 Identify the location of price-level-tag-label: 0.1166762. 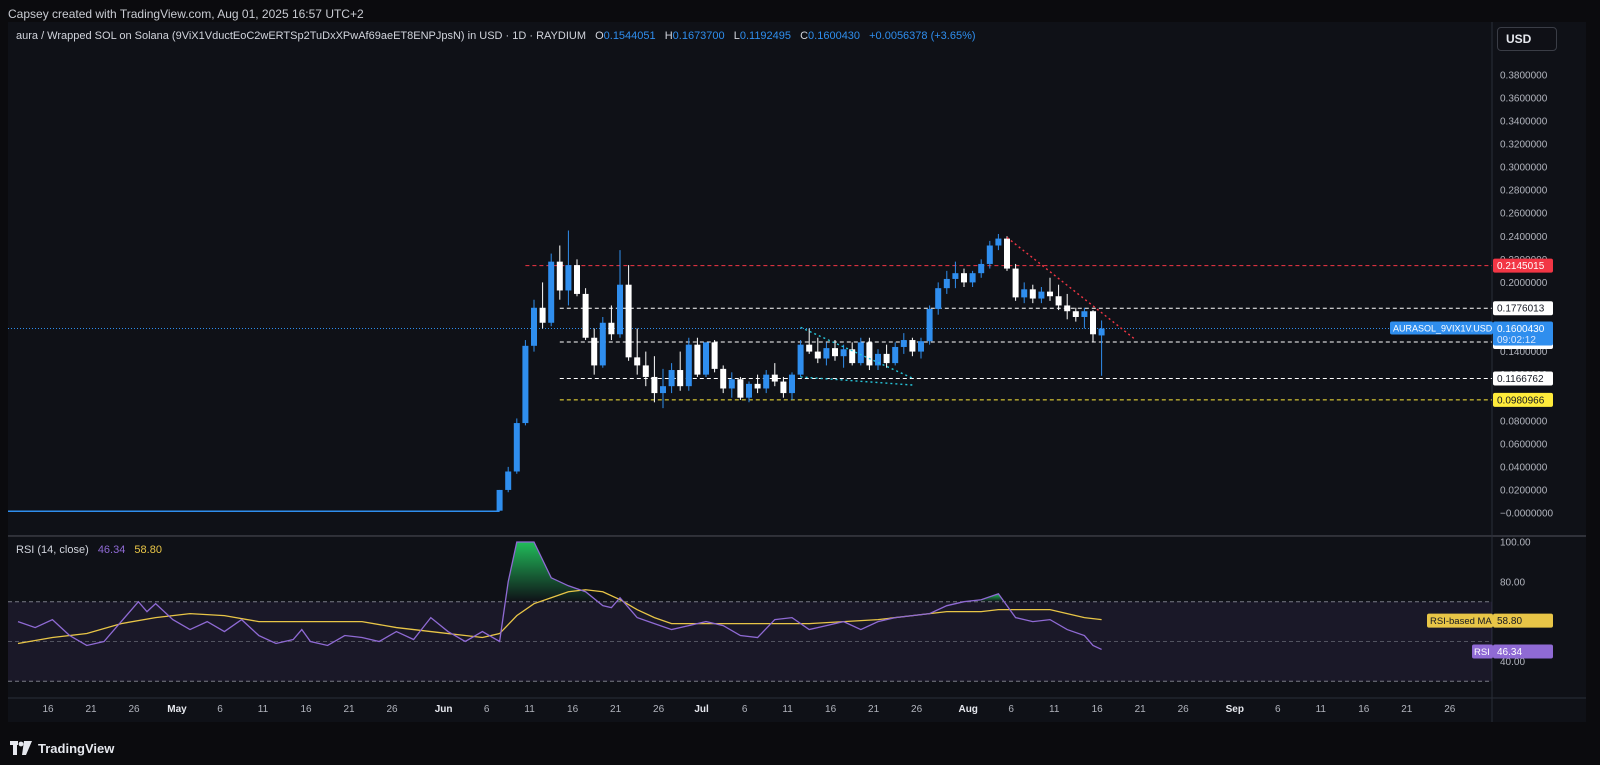
(1520, 379).